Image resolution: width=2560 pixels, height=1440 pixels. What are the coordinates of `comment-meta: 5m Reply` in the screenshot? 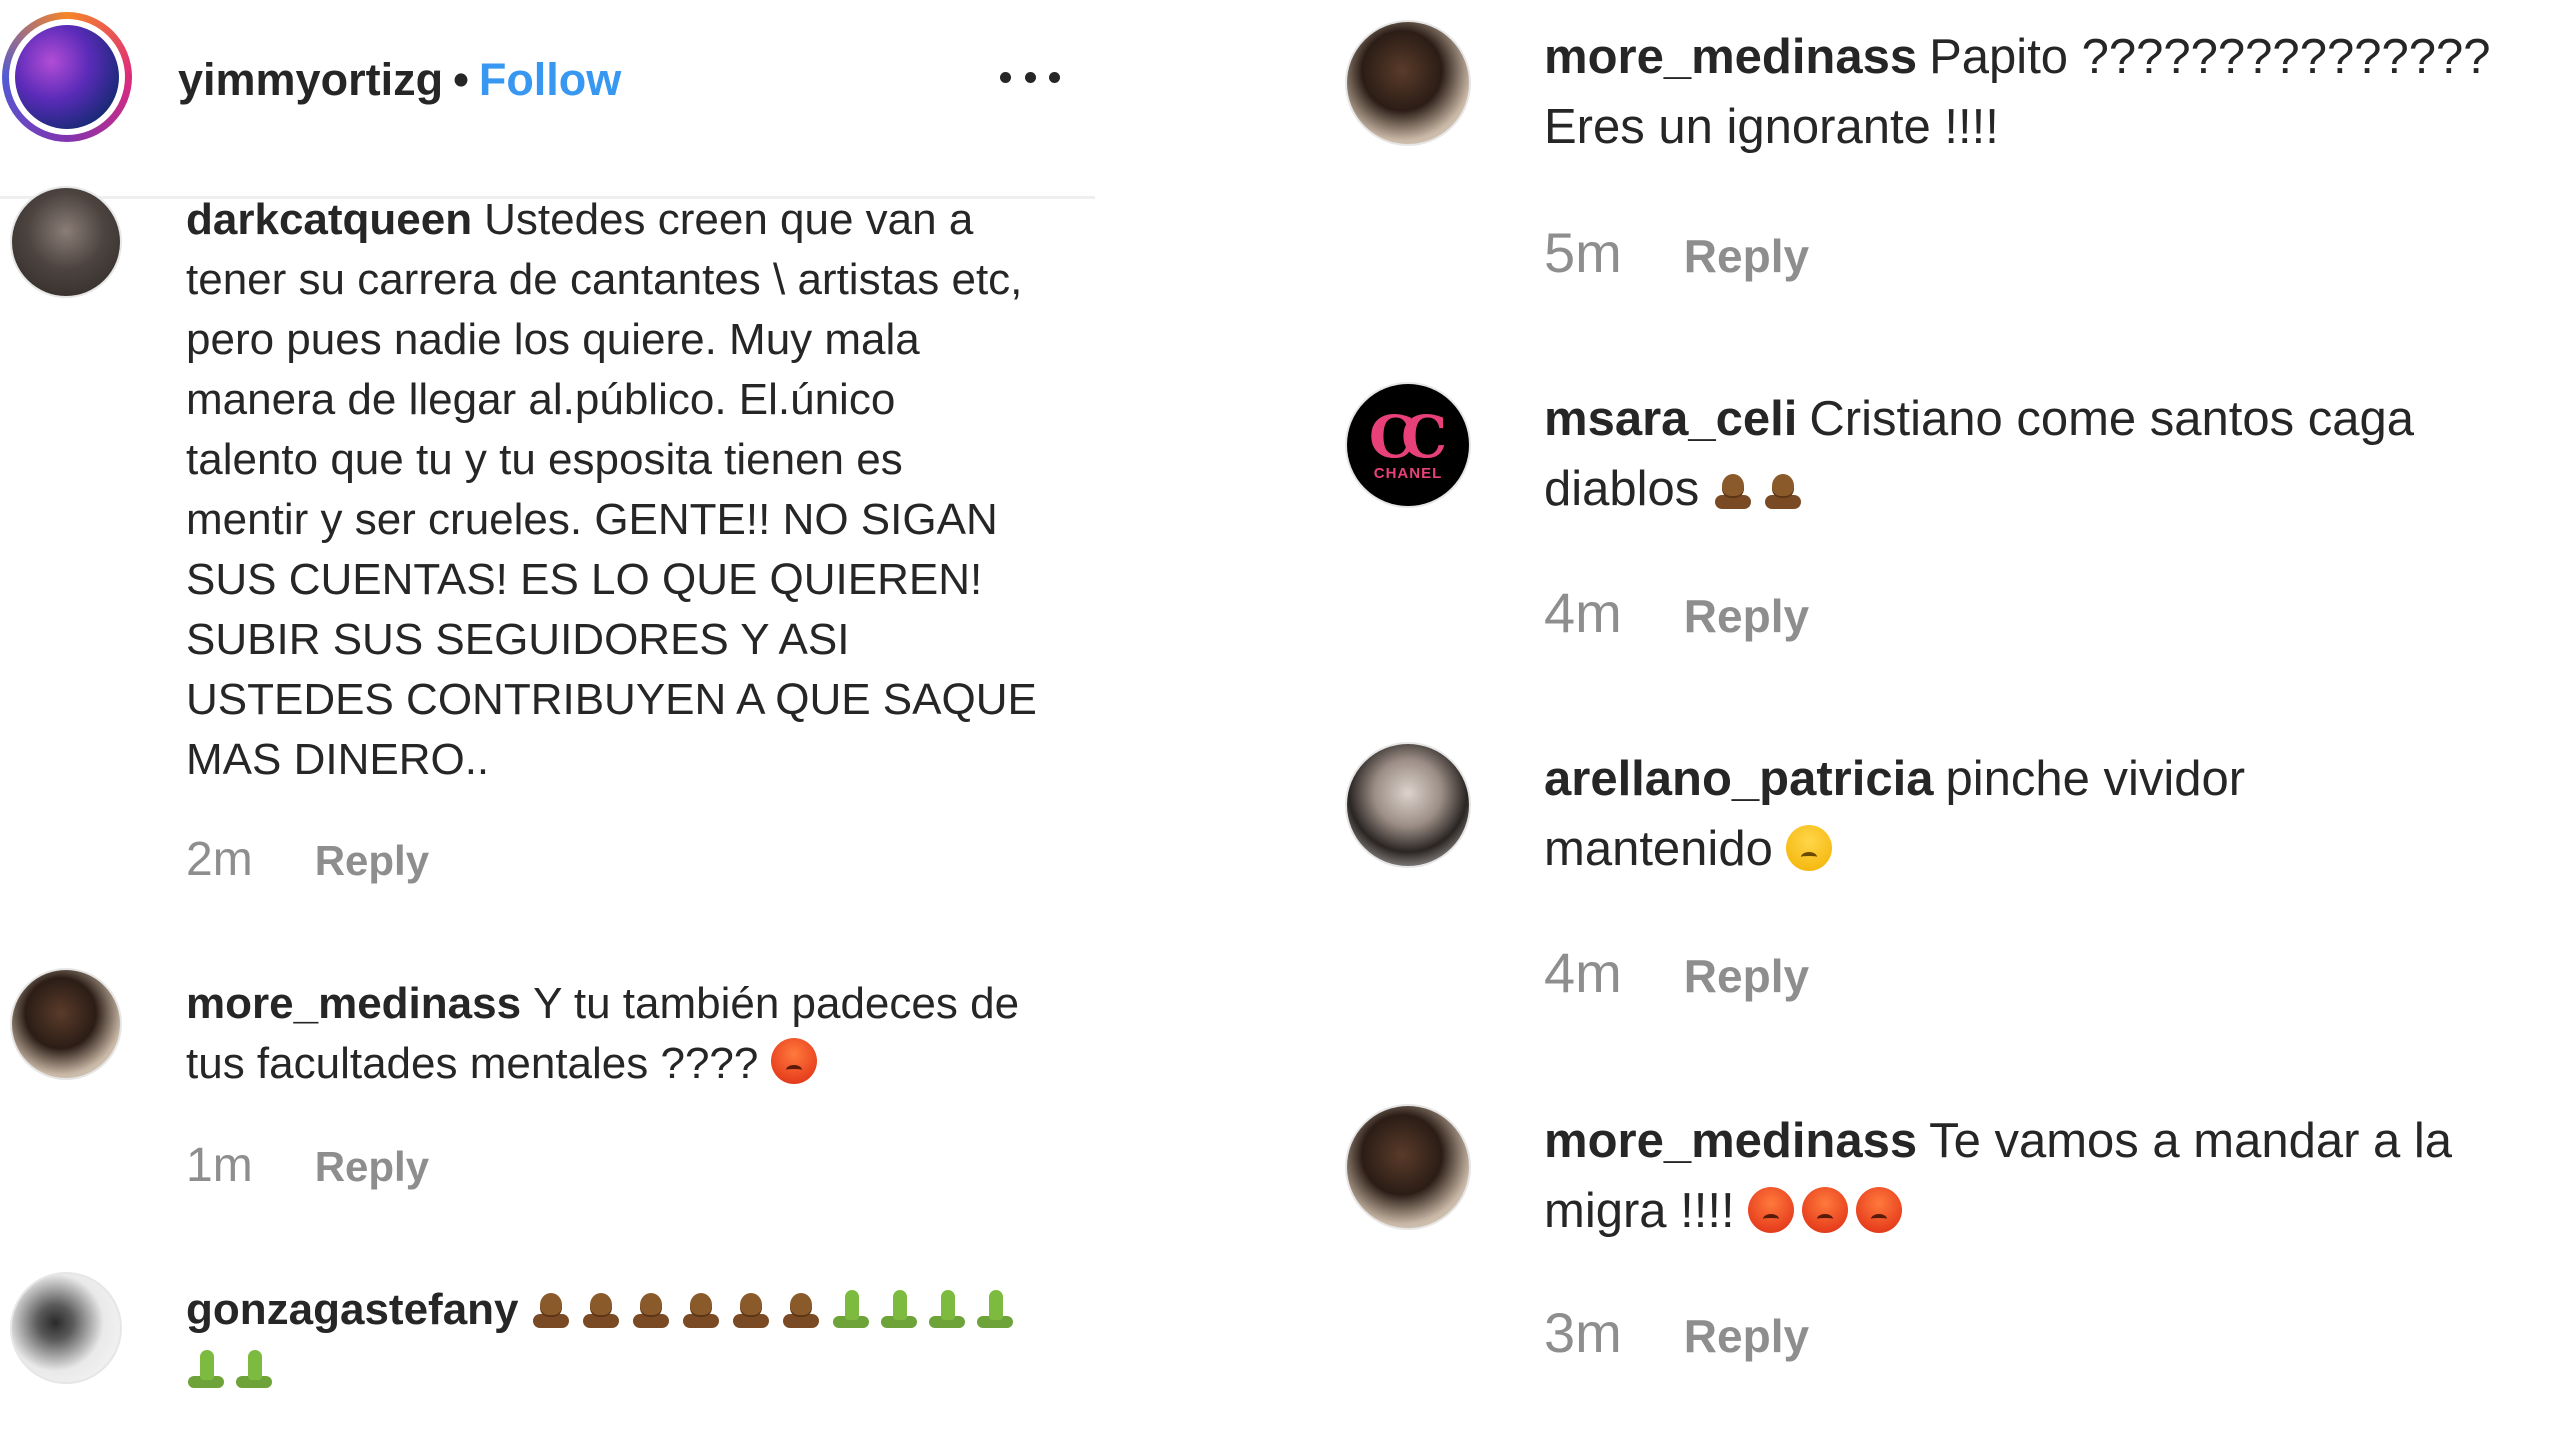 It's located at (1676, 252).